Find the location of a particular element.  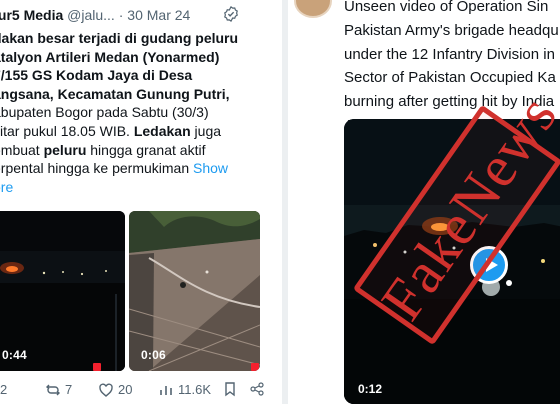

reply-count: 2 is located at coordinates (4, 389).